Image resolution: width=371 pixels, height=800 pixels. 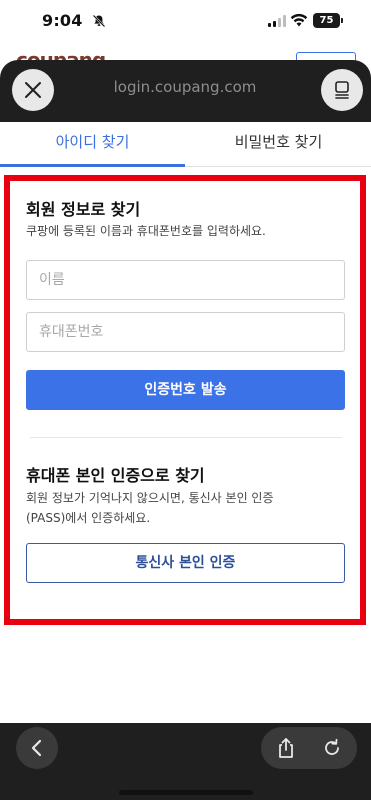 I want to click on reader-mode-button, so click(x=342, y=90).